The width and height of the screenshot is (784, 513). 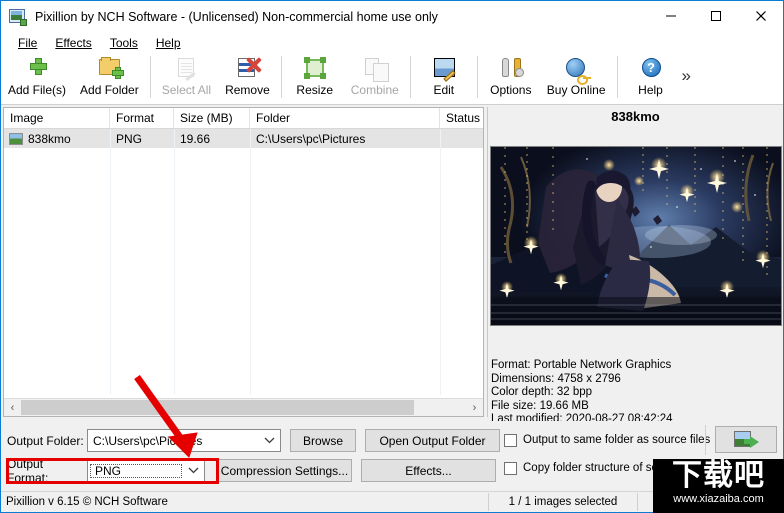 What do you see at coordinates (511, 90) in the screenshot?
I see `toolbar-options-label: Options` at bounding box center [511, 90].